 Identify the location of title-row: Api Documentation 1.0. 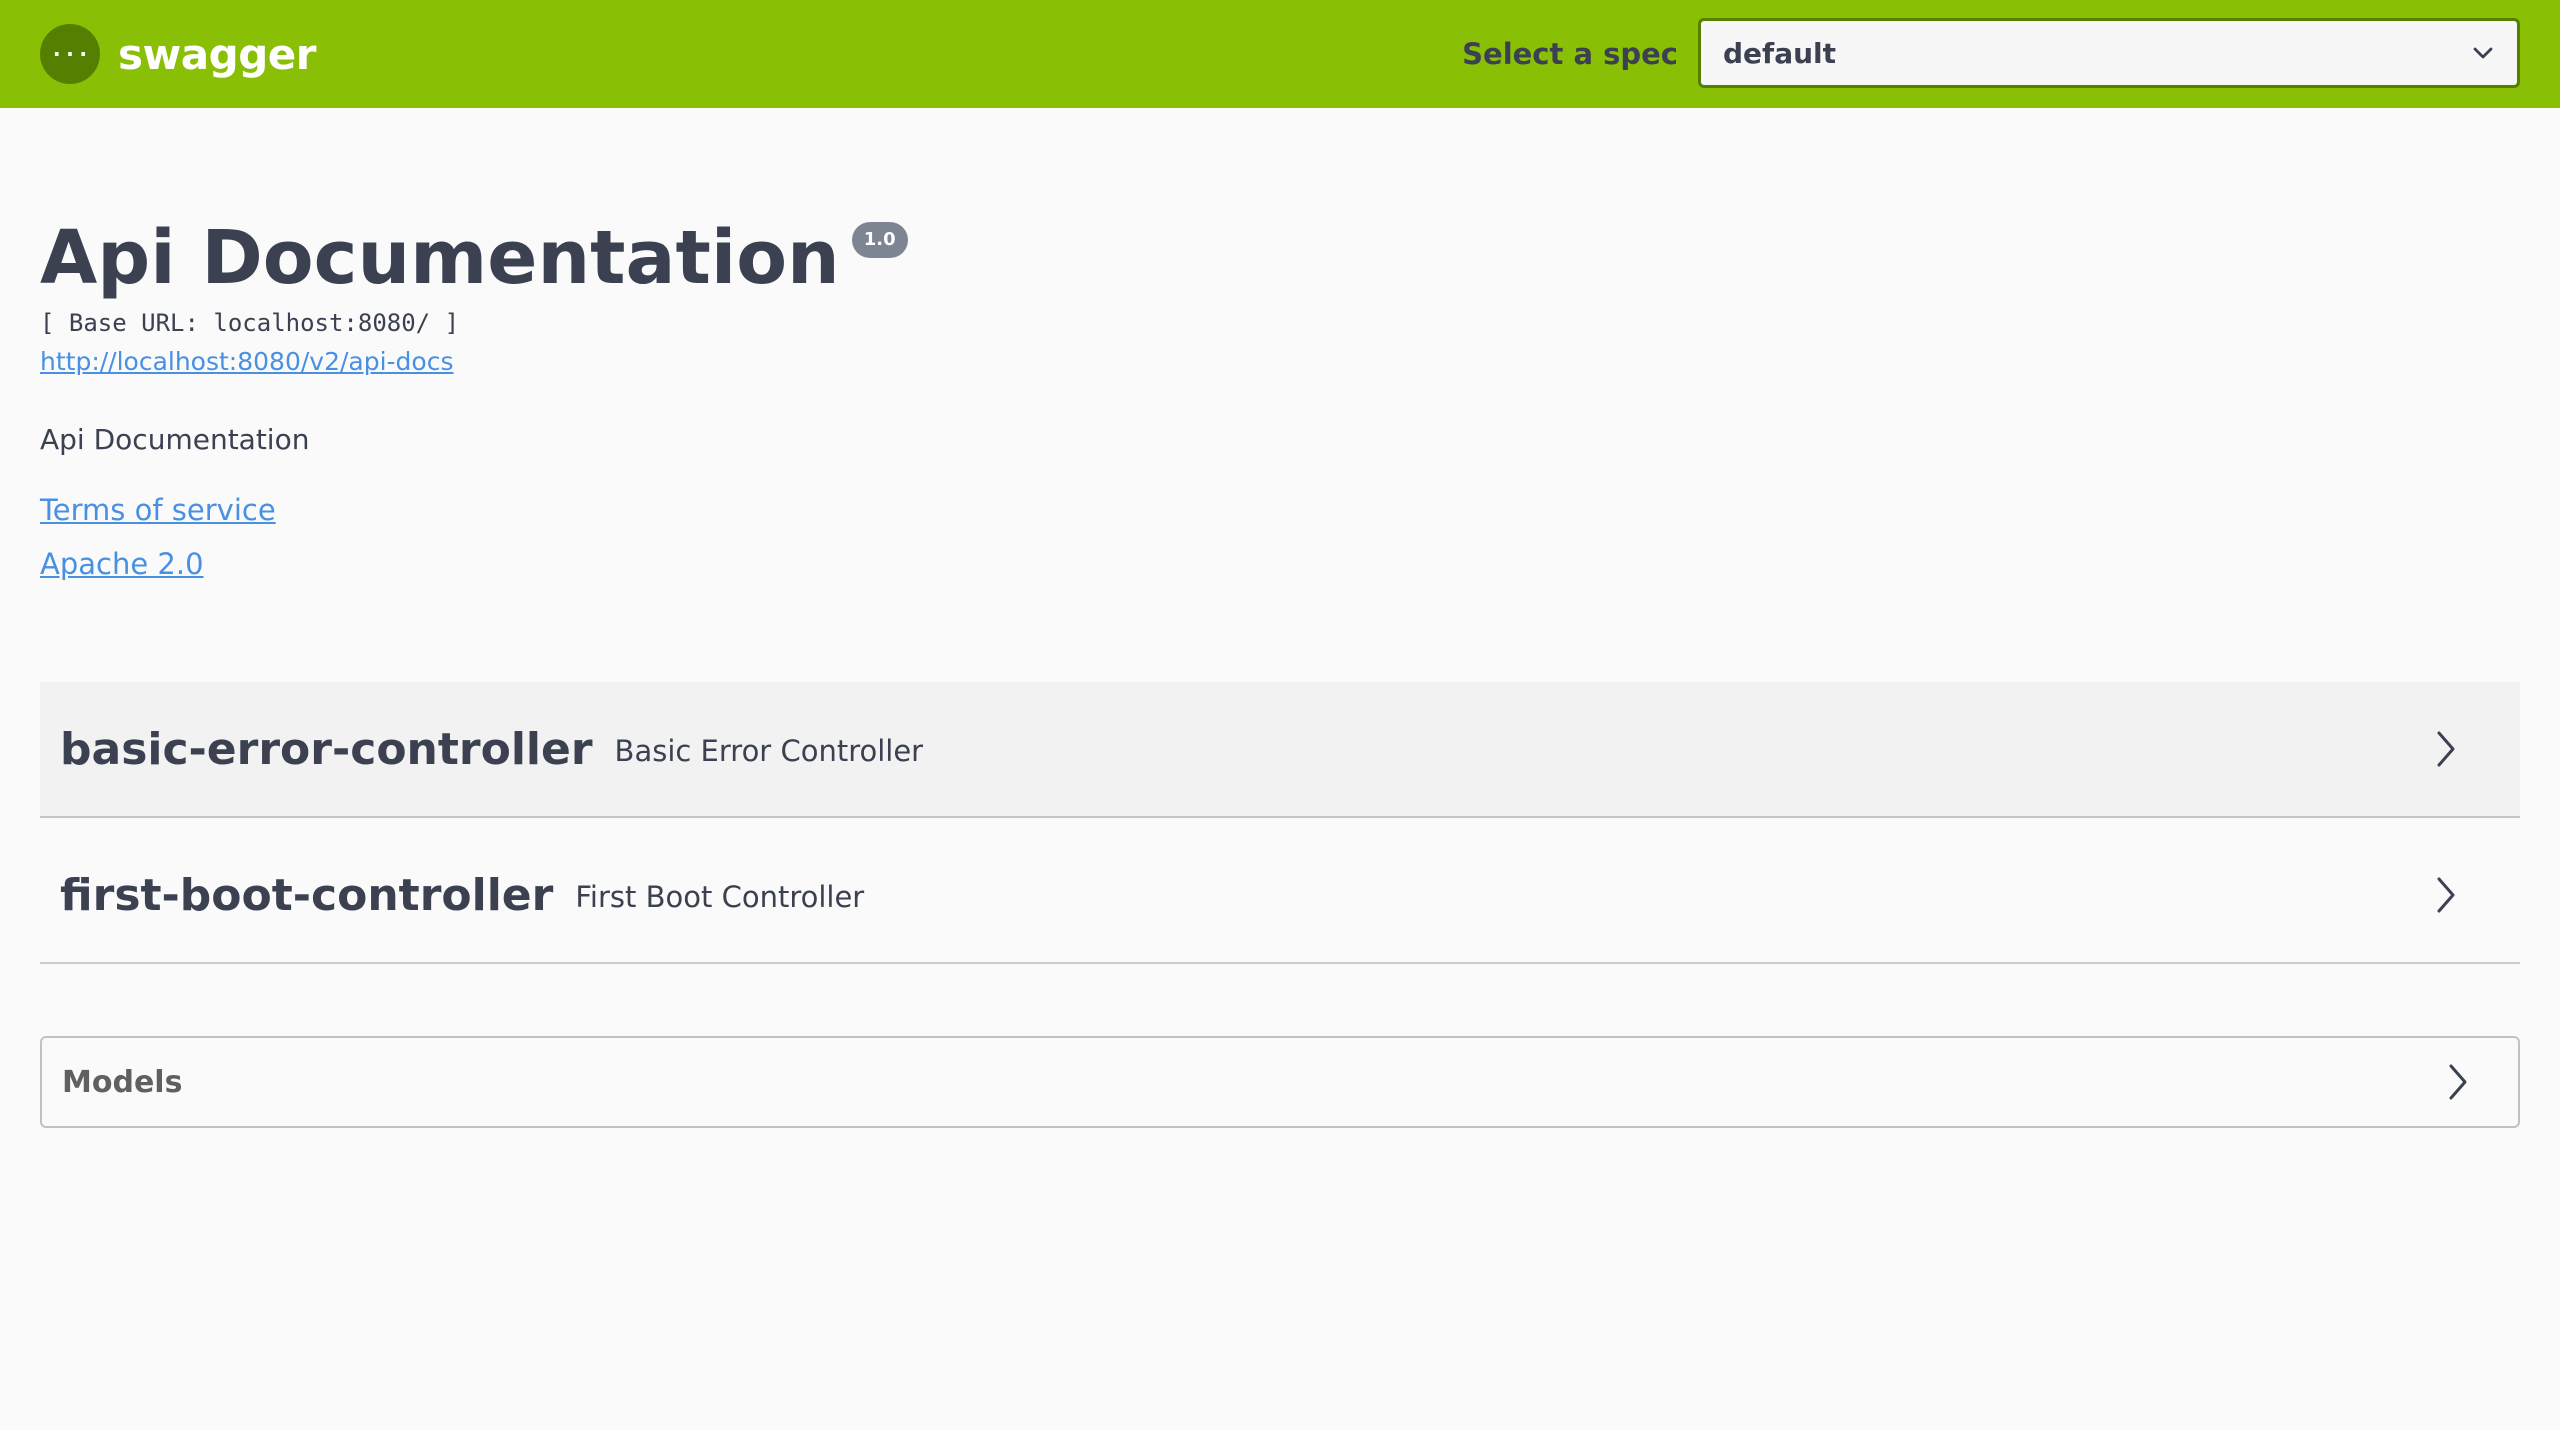
(1280, 258).